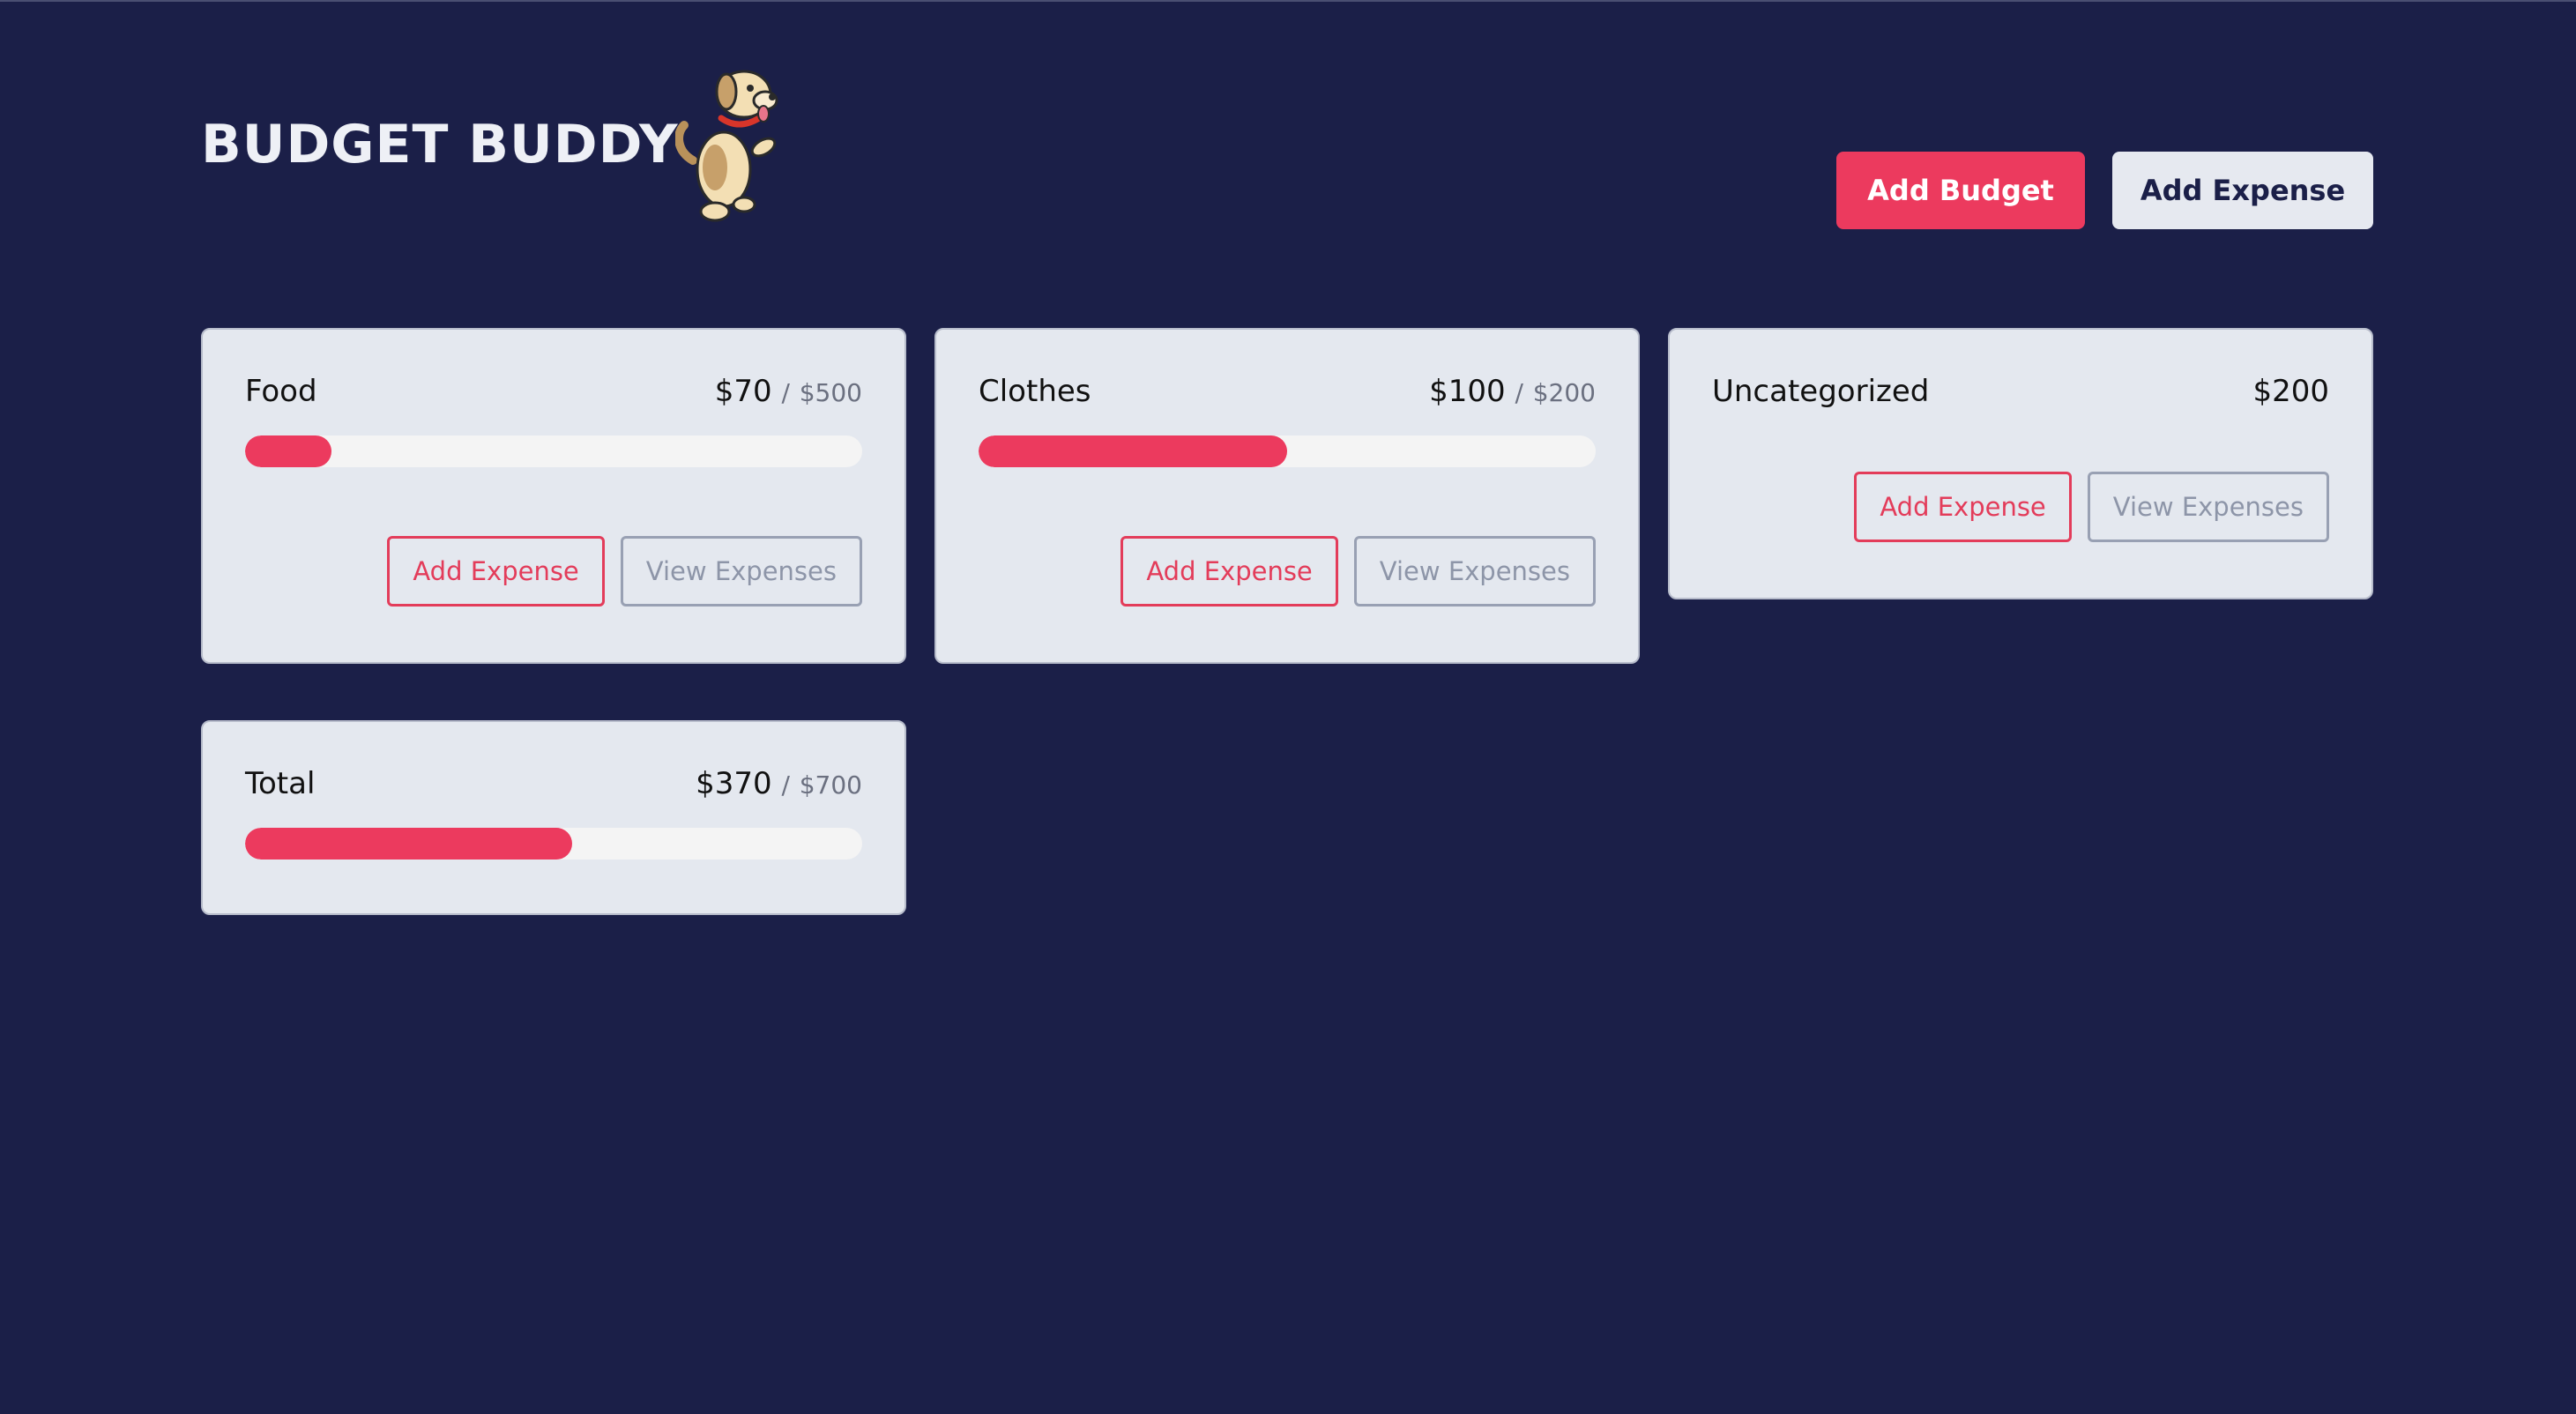 Image resolution: width=2576 pixels, height=1414 pixels. I want to click on budget-amount: $200, so click(2290, 392).